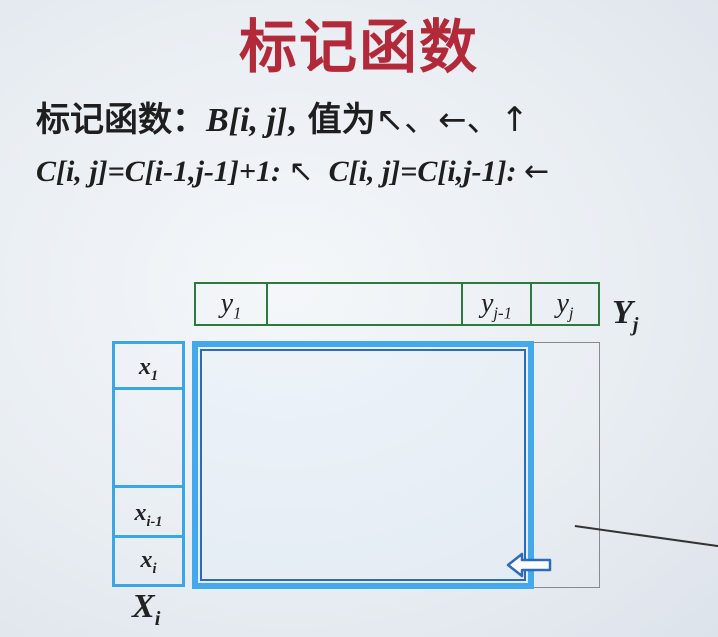  I want to click on definition-comma: ,, so click(291, 120).